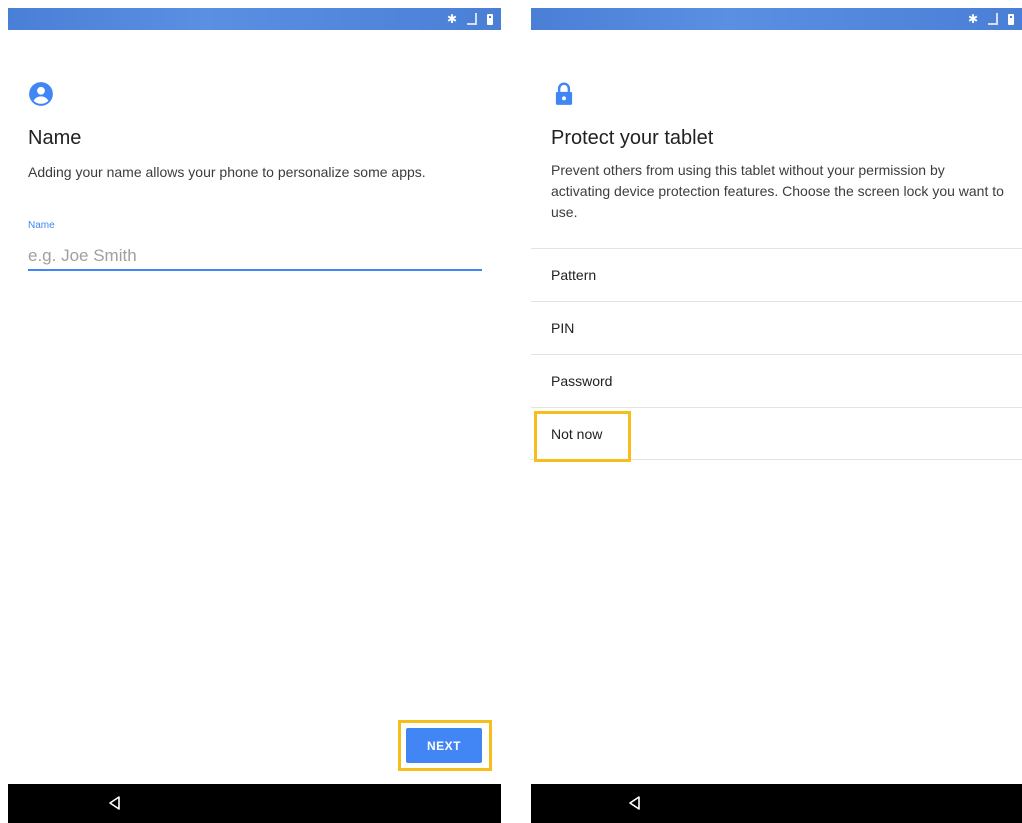  What do you see at coordinates (444, 745) in the screenshot?
I see `next-button: NEXT` at bounding box center [444, 745].